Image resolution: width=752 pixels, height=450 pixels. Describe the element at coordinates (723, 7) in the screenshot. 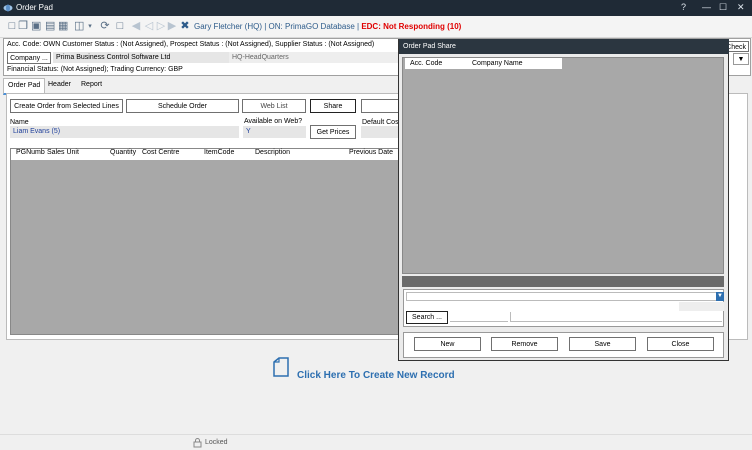

I see `maximize-button: ☐` at that location.